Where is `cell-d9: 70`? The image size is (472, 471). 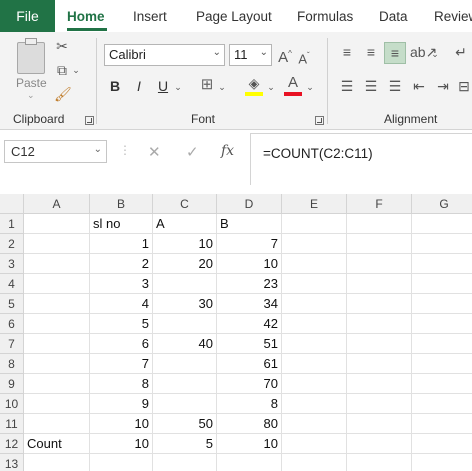
cell-d9: 70 is located at coordinates (249, 384).